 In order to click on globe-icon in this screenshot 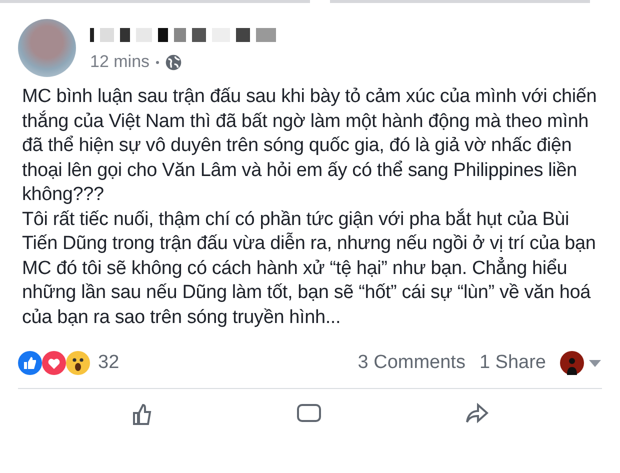, I will do `click(173, 62)`.